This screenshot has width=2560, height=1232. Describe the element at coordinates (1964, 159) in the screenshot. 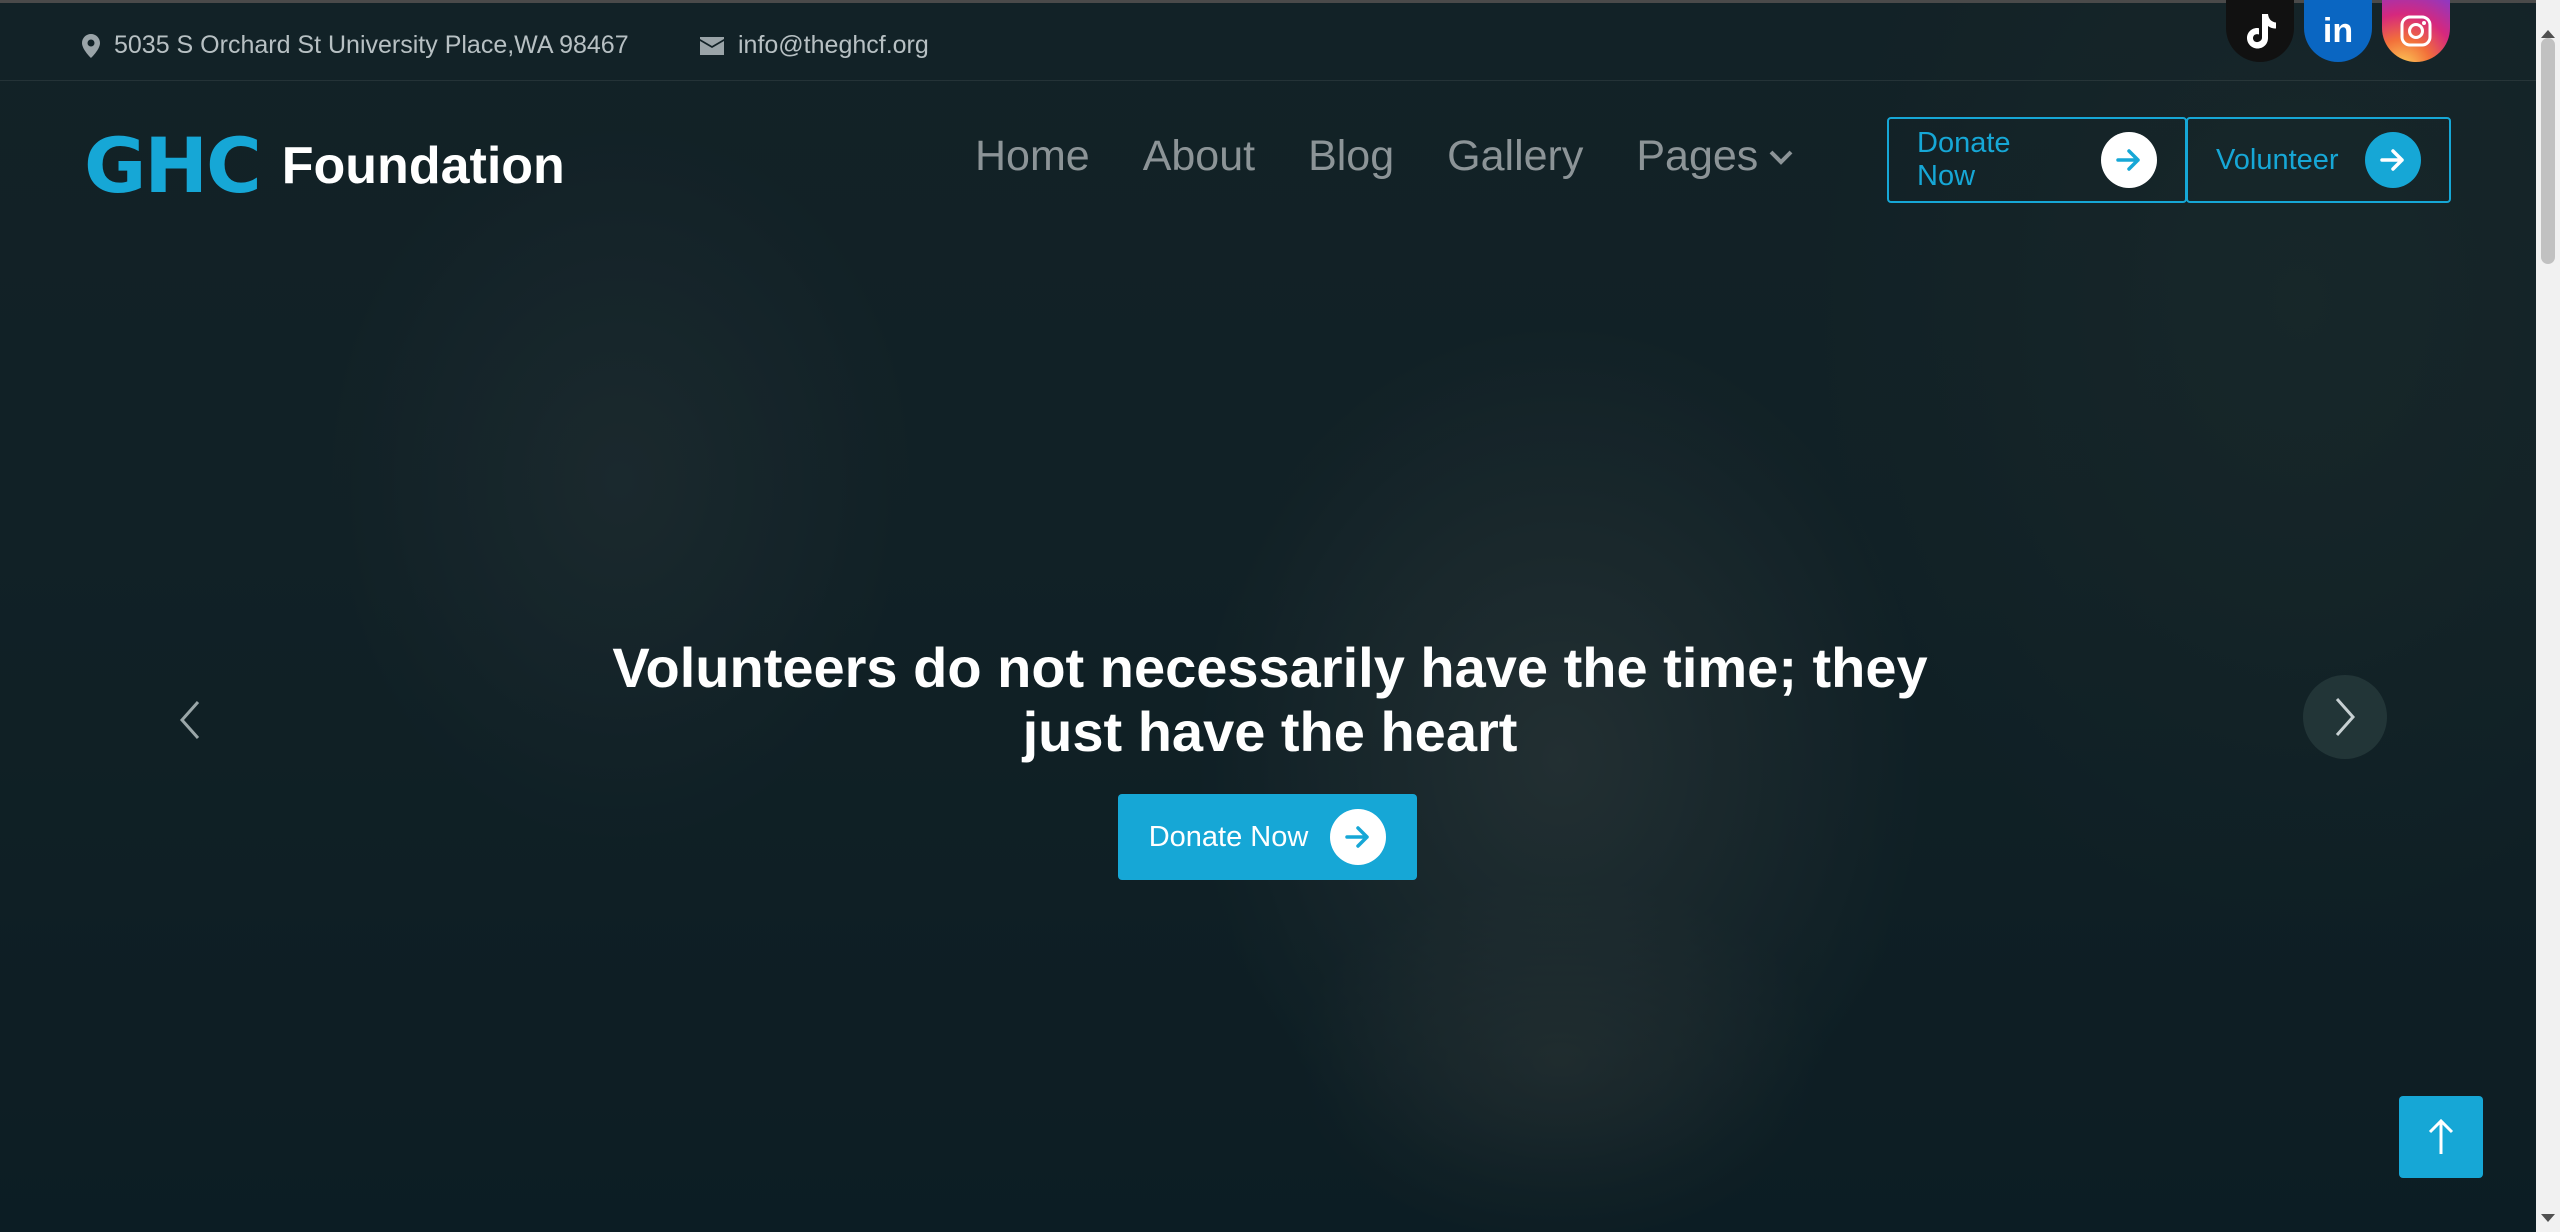

I see `header-donate-label: Donate Now` at that location.